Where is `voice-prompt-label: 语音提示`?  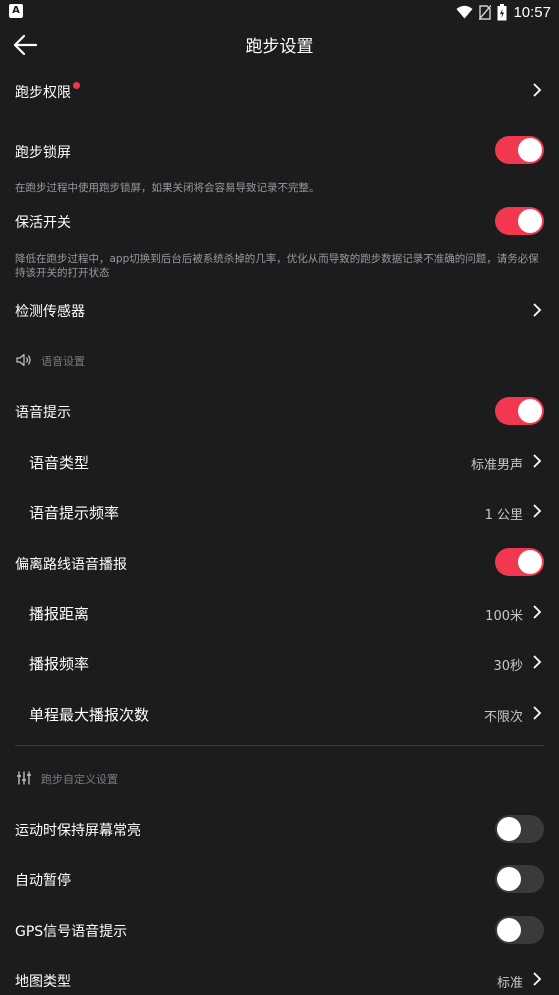
voice-prompt-label: 语音提示 is located at coordinates (43, 413).